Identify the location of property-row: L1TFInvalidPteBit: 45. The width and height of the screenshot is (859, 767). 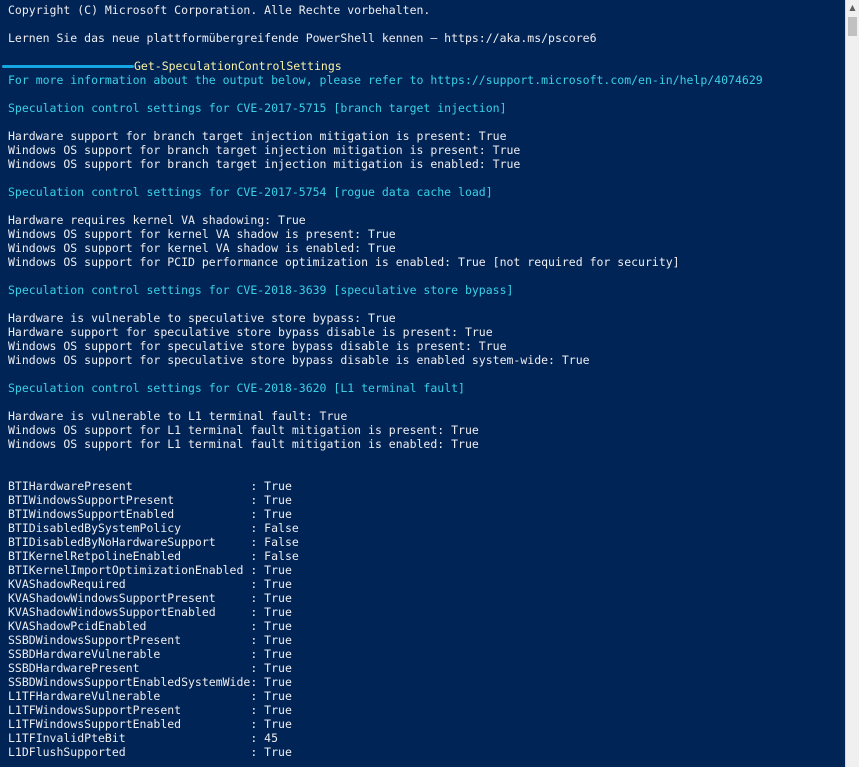
(427, 738).